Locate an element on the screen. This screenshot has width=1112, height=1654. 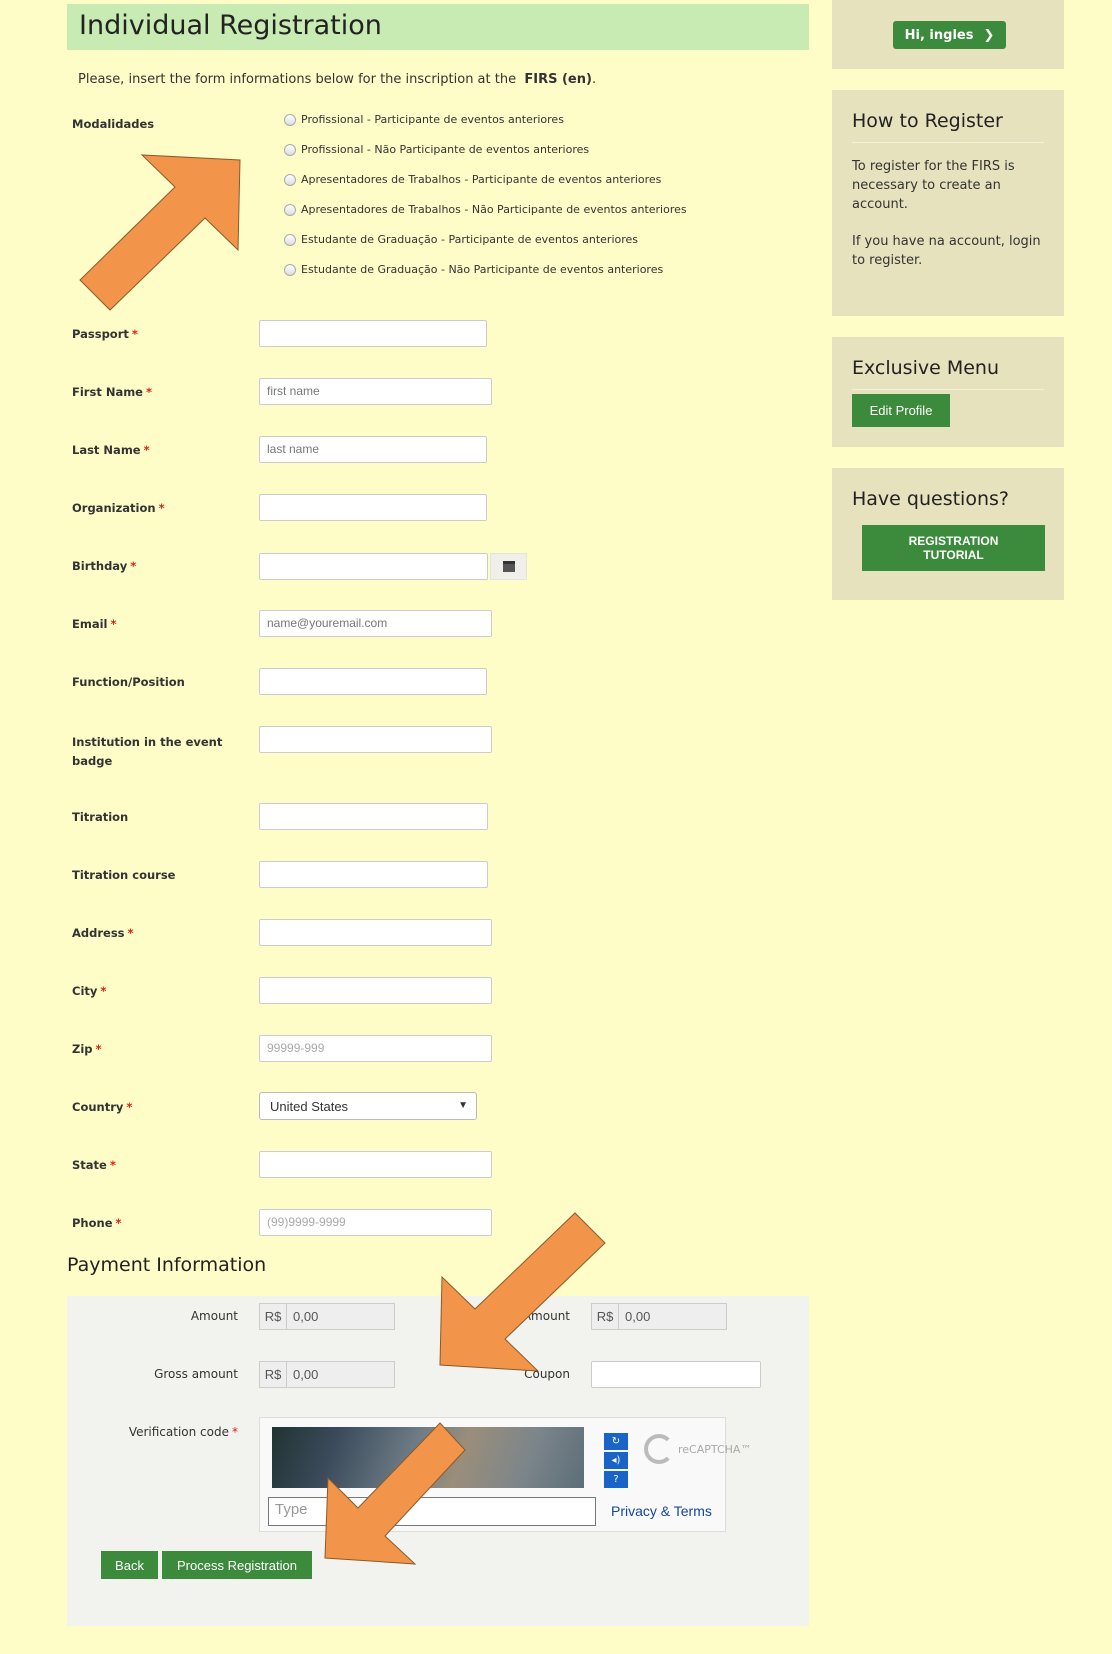
last-name-label: Last Name * is located at coordinates (111, 450).